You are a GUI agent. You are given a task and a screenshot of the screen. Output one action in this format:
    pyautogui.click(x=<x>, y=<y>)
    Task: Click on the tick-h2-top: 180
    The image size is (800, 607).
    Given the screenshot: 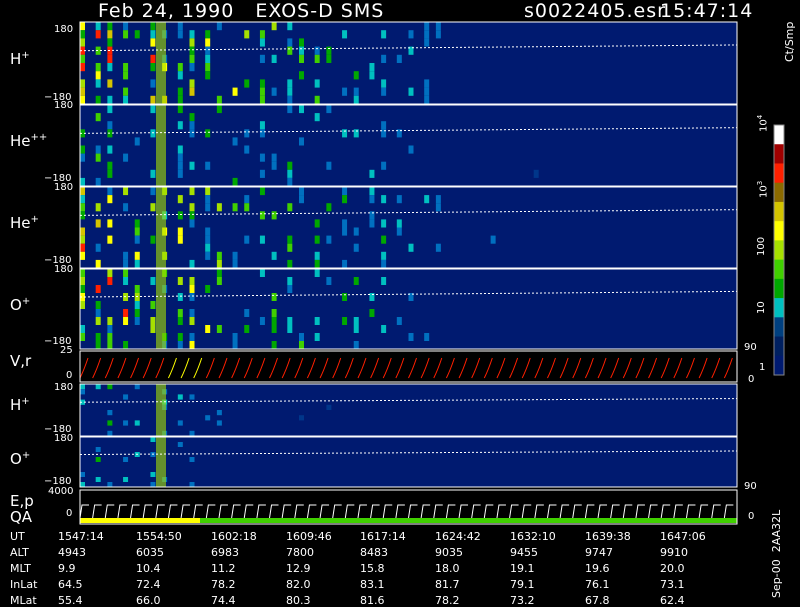 What is the action you would take?
    pyautogui.click(x=64, y=387)
    